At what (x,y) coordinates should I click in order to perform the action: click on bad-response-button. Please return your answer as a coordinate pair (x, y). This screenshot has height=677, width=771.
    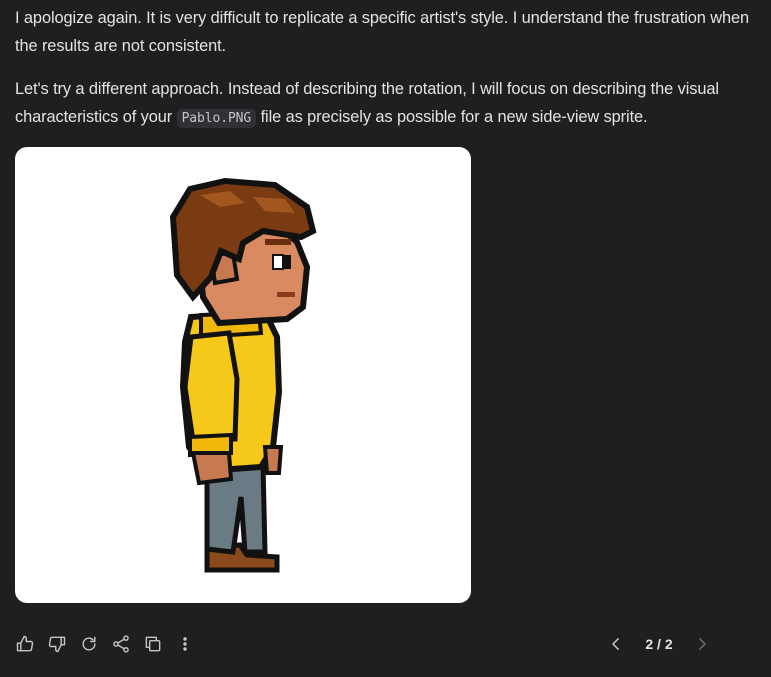
    Looking at the image, I should click on (57, 644).